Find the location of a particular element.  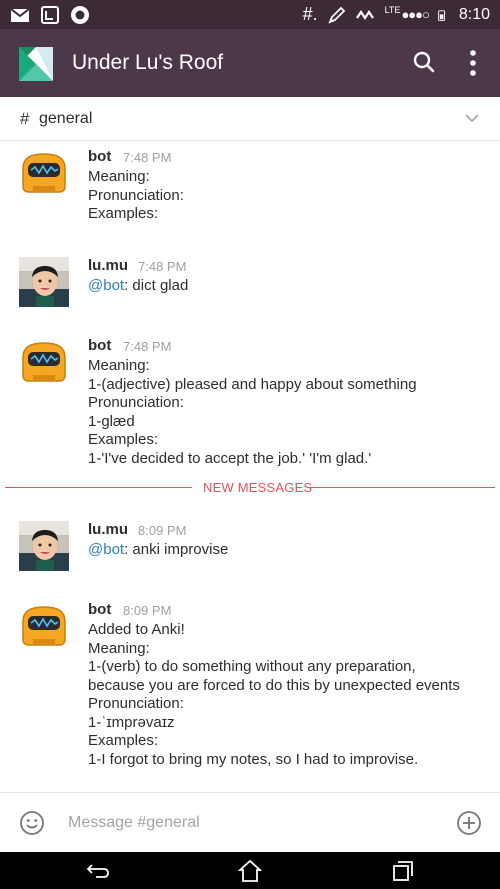

team-logo-icon is located at coordinates (36, 64).